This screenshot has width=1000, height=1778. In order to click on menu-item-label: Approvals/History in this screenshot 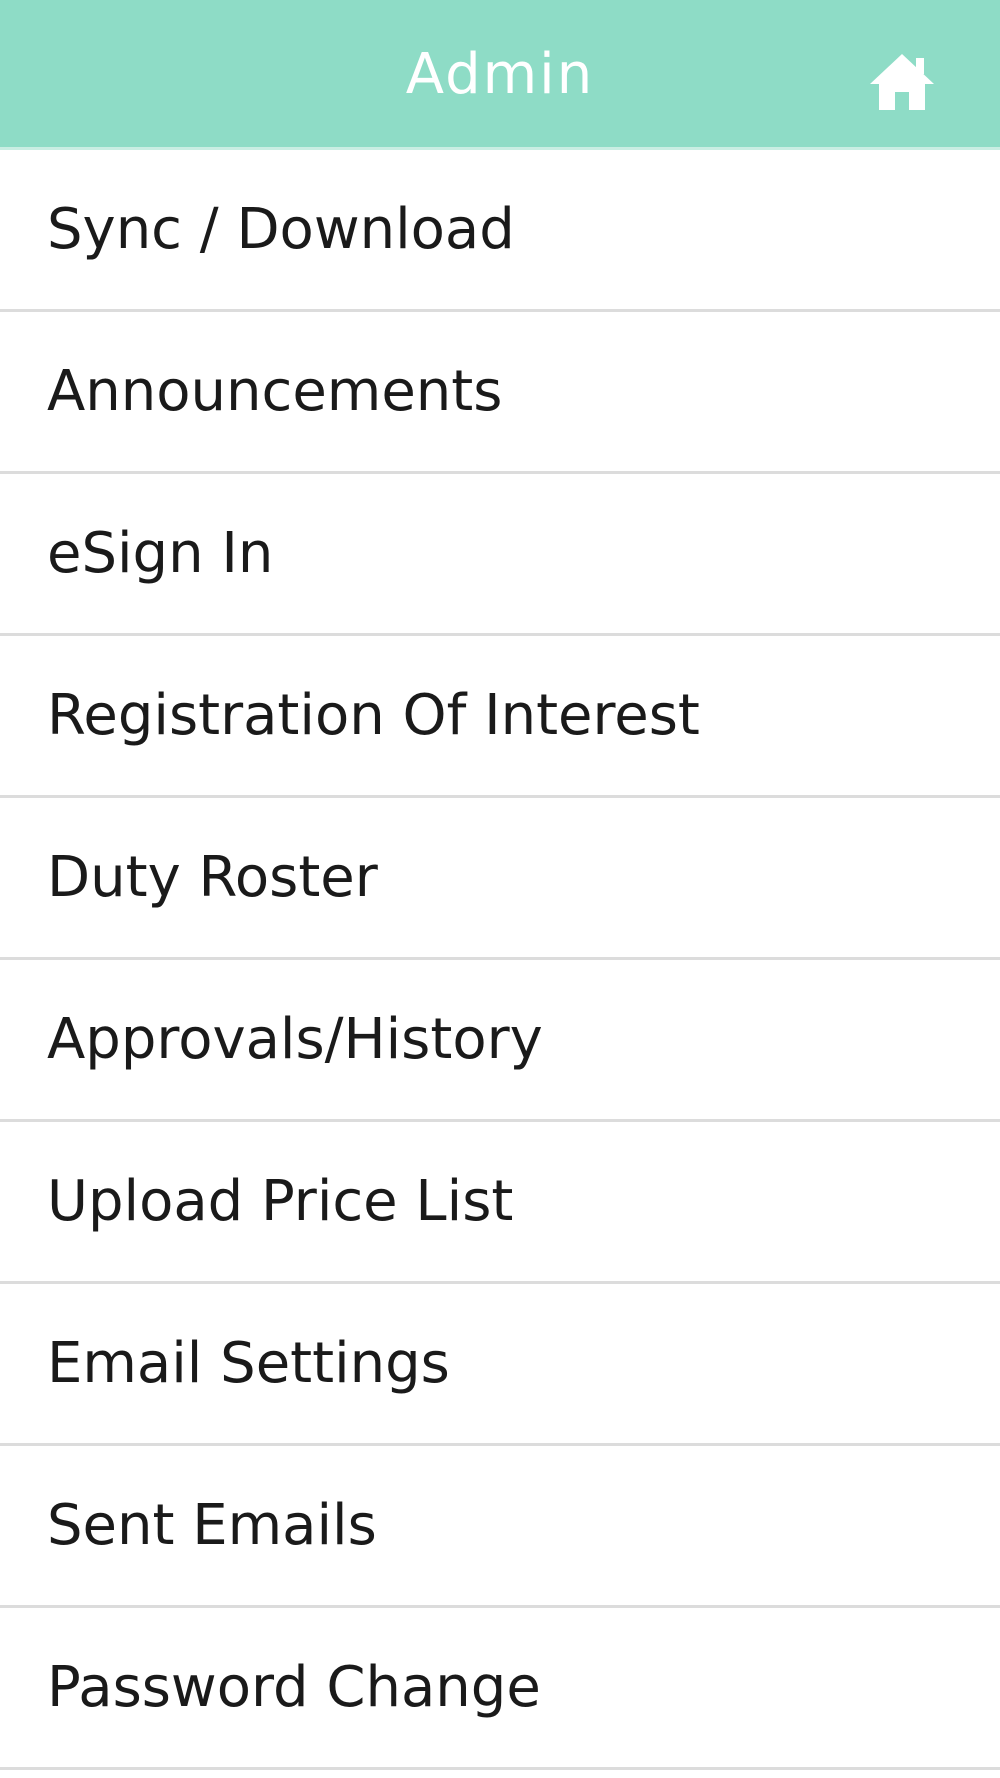, I will do `click(295, 1039)`.